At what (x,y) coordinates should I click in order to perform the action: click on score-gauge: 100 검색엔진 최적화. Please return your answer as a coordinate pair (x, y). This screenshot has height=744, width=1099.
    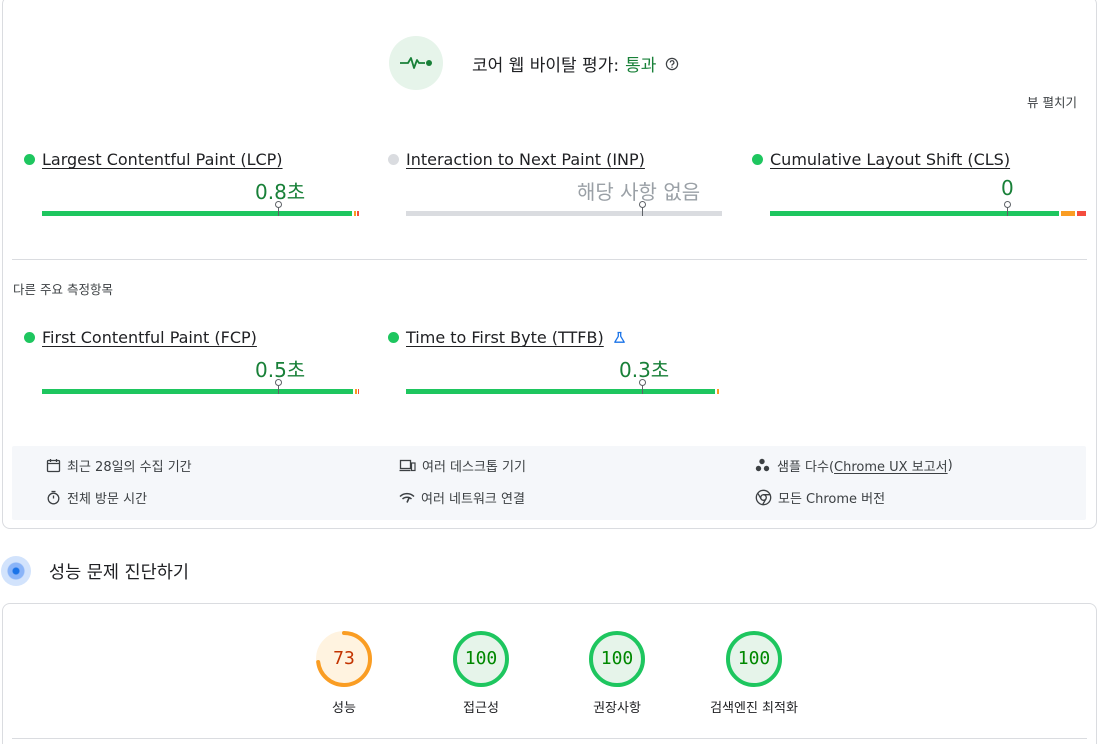
    Looking at the image, I should click on (754, 673).